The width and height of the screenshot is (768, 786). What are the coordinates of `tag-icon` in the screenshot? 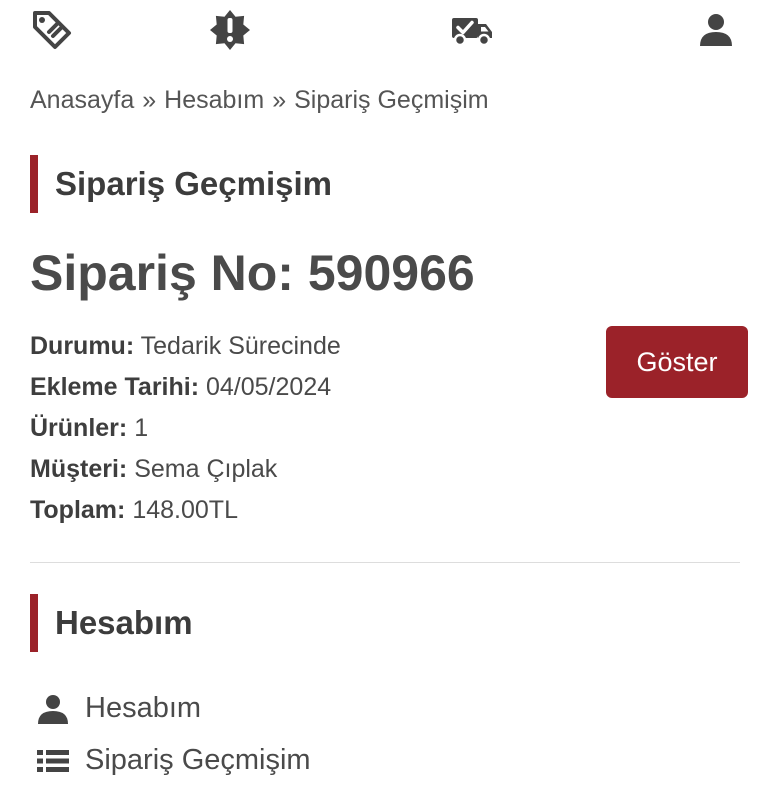 It's located at (52, 30).